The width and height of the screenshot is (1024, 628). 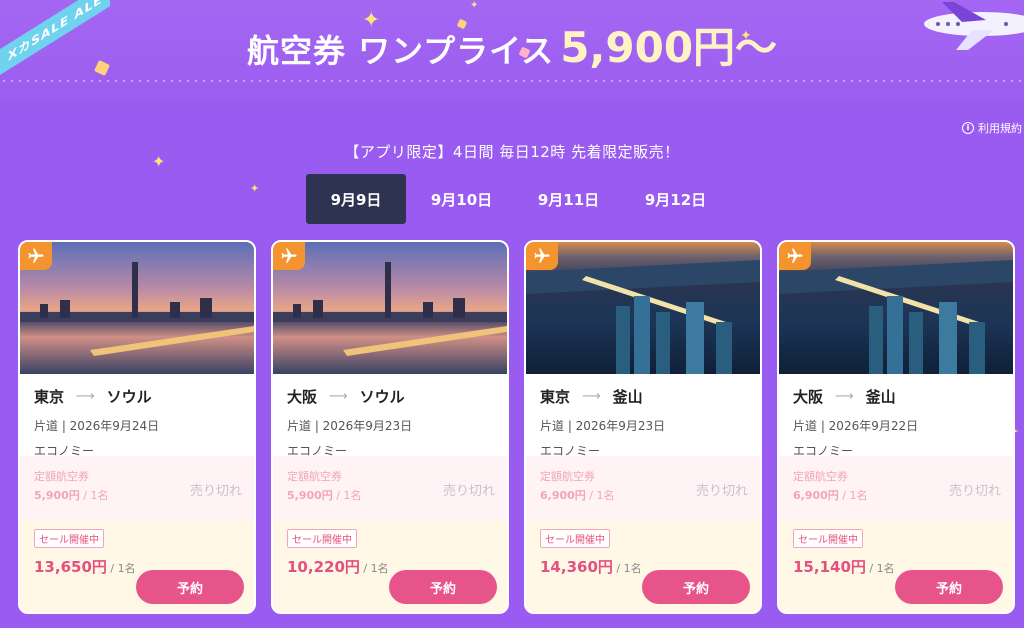 I want to click on route: 東京 ⟶ 釜山, so click(x=643, y=390).